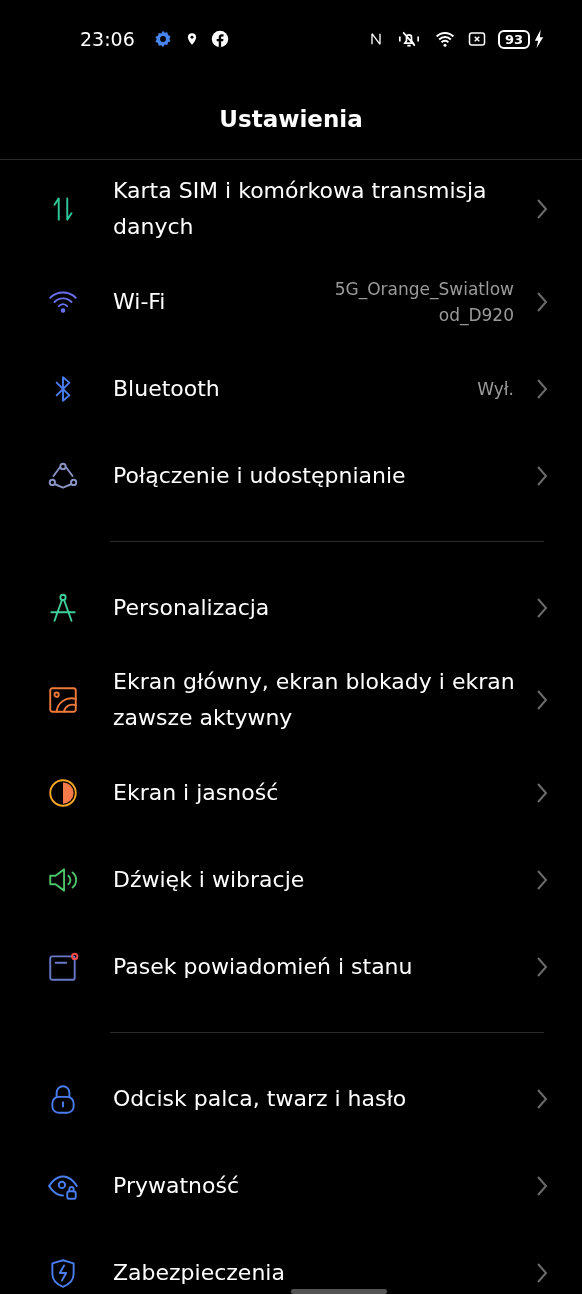  Describe the element at coordinates (291, 792) in the screenshot. I see `settings-item: Ekran i jasność` at that location.